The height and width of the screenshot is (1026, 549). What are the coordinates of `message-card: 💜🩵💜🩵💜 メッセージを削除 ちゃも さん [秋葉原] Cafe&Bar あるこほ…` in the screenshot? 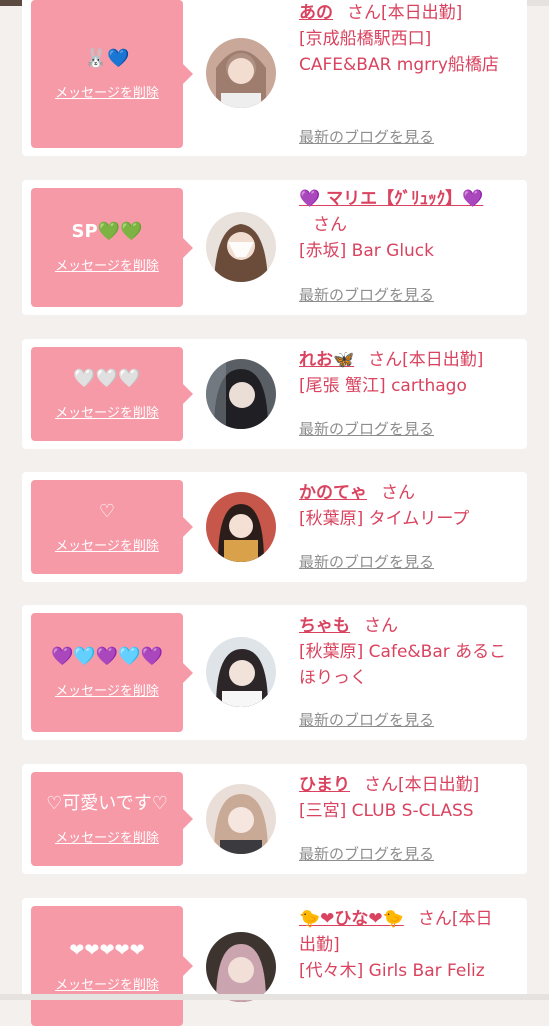 It's located at (274, 672).